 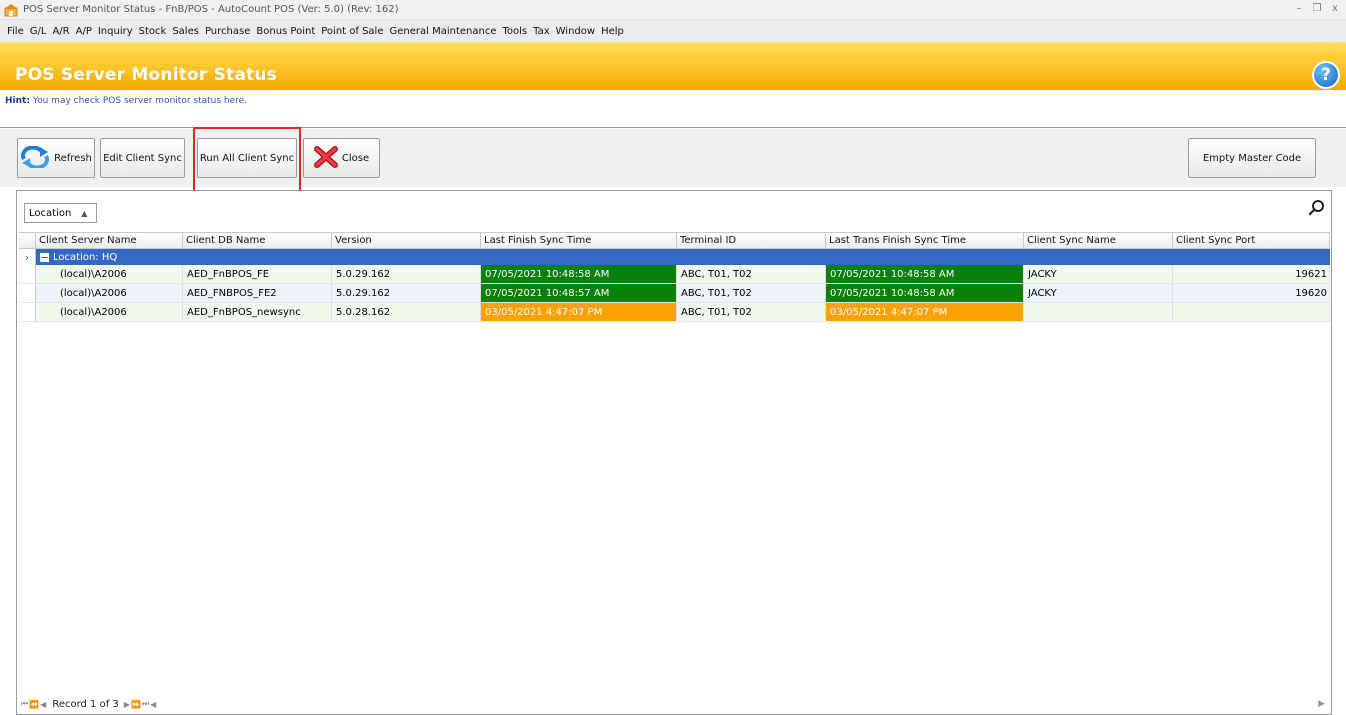 What do you see at coordinates (153, 31) in the screenshot?
I see `menu-item-stock: Stock` at bounding box center [153, 31].